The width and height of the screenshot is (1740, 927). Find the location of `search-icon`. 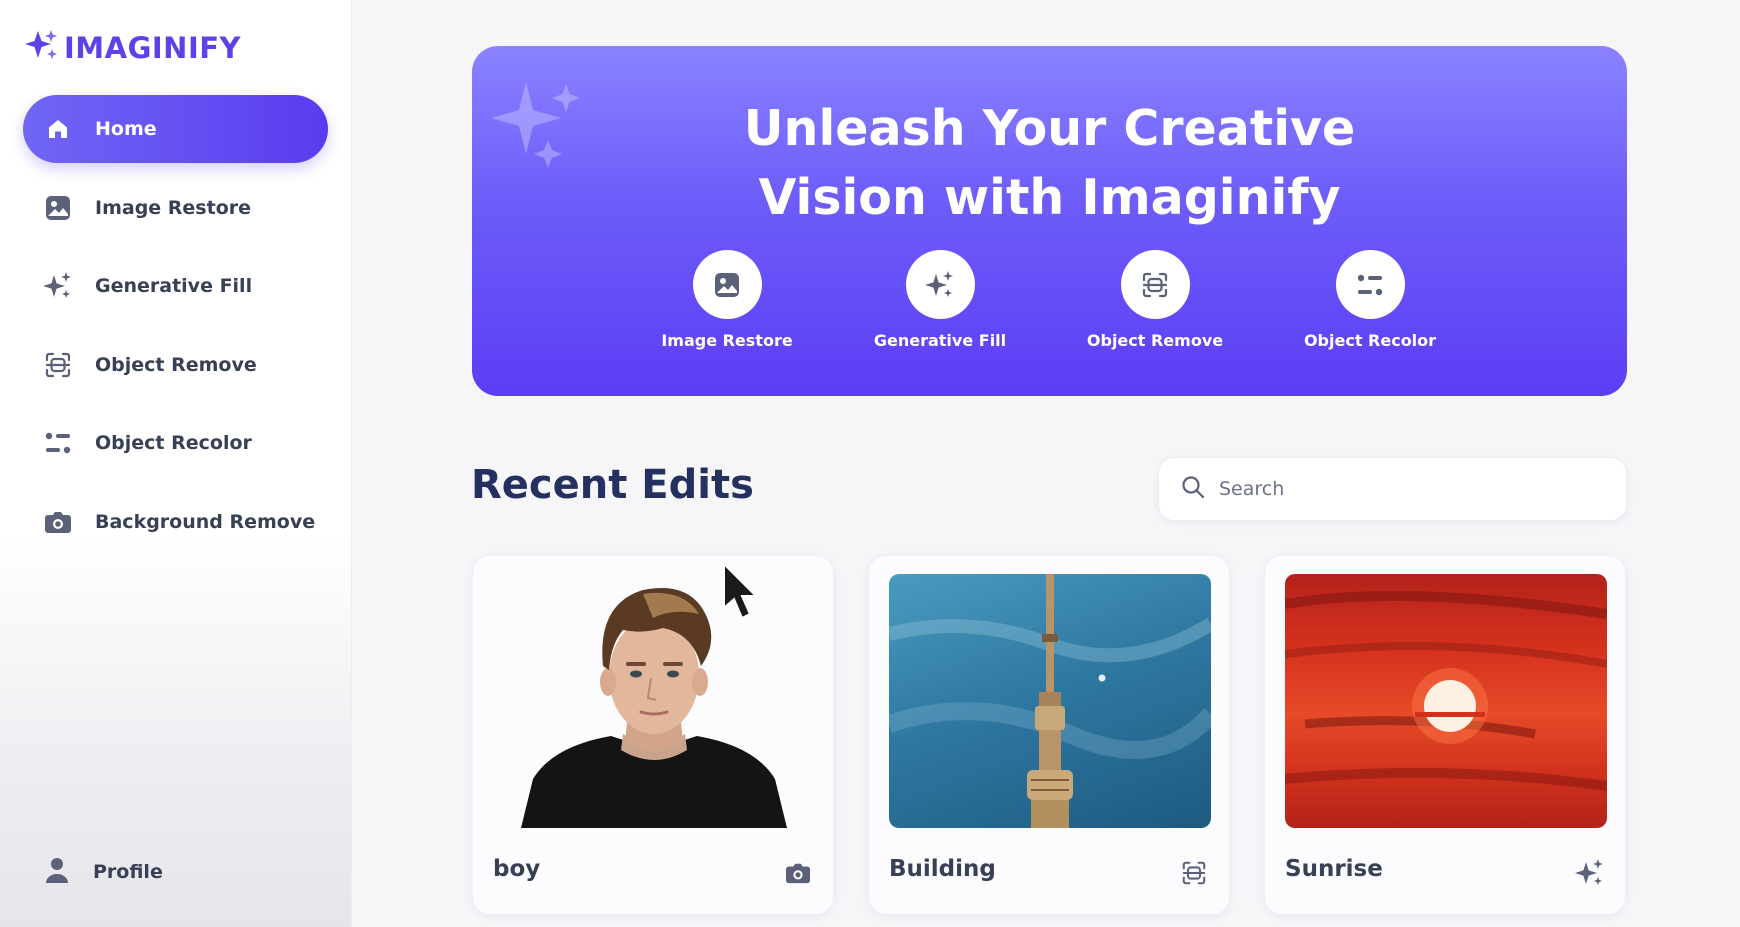

search-icon is located at coordinates (1193, 489).